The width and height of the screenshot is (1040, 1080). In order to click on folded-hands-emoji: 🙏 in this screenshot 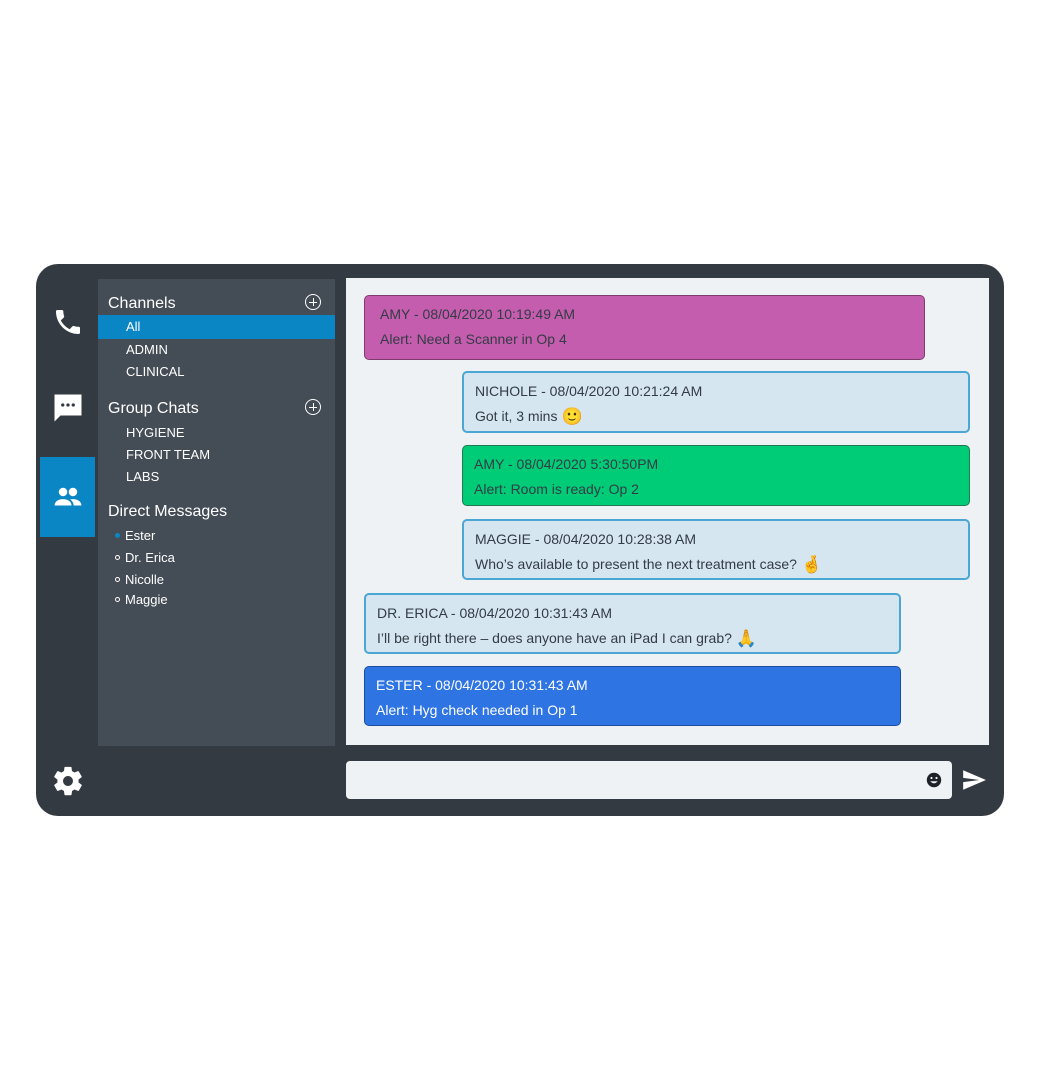, I will do `click(746, 639)`.